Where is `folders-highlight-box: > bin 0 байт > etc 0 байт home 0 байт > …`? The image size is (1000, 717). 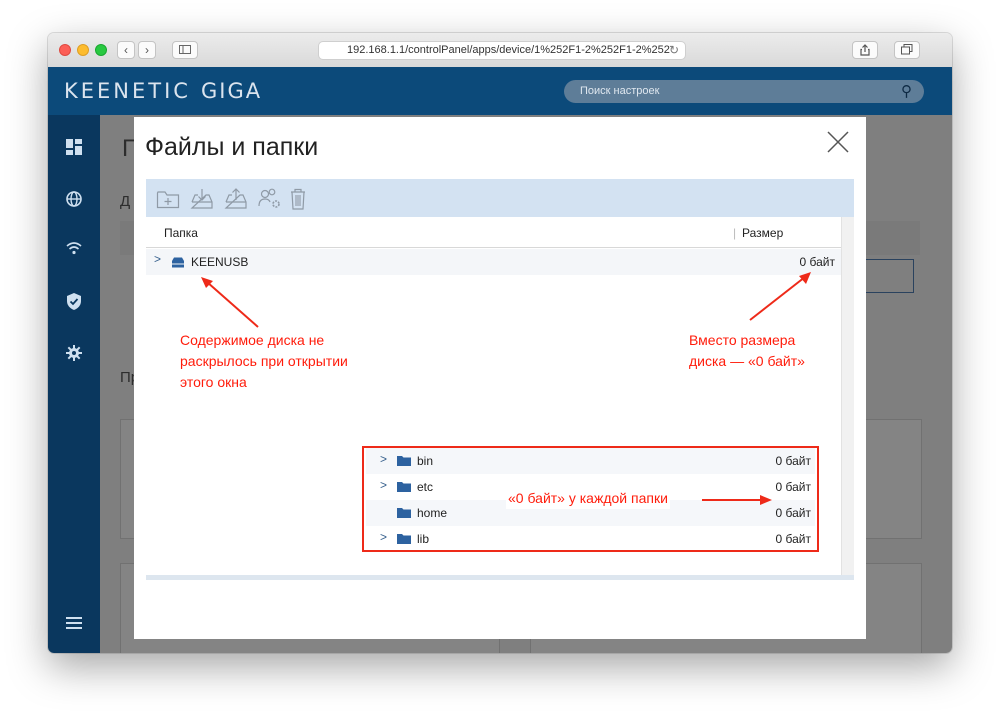 folders-highlight-box: > bin 0 байт > etc 0 байт home 0 байт > … is located at coordinates (590, 499).